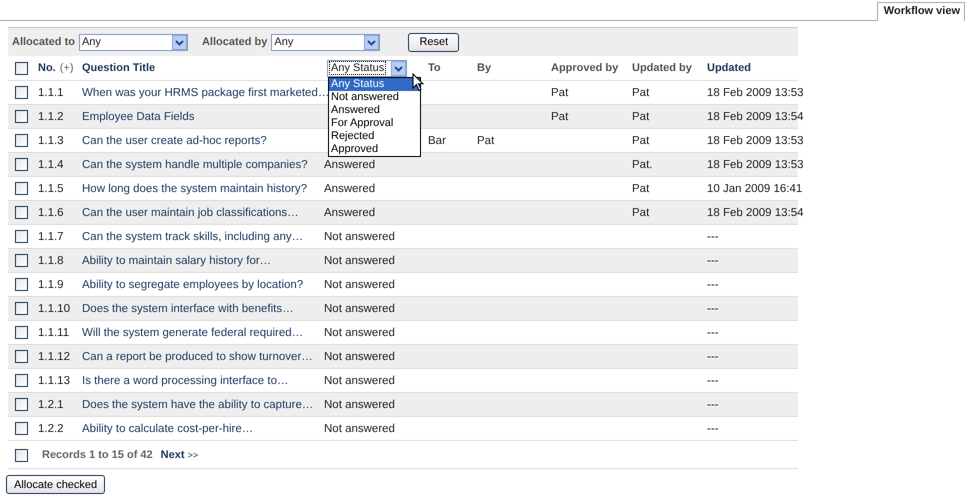 The image size is (965, 501). Describe the element at coordinates (662, 68) in the screenshot. I see `column-header: Updated by` at that location.